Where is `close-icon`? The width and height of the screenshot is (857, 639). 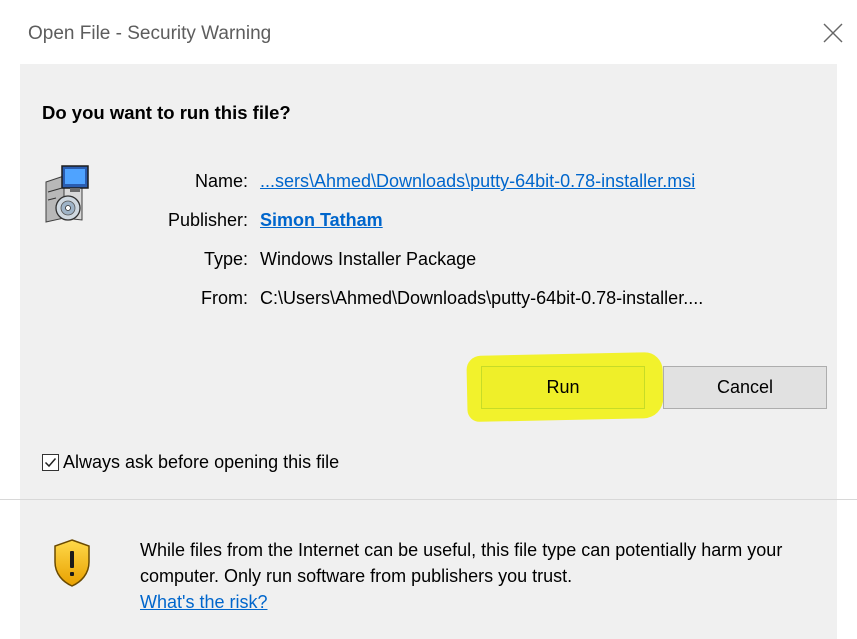
close-icon is located at coordinates (833, 33).